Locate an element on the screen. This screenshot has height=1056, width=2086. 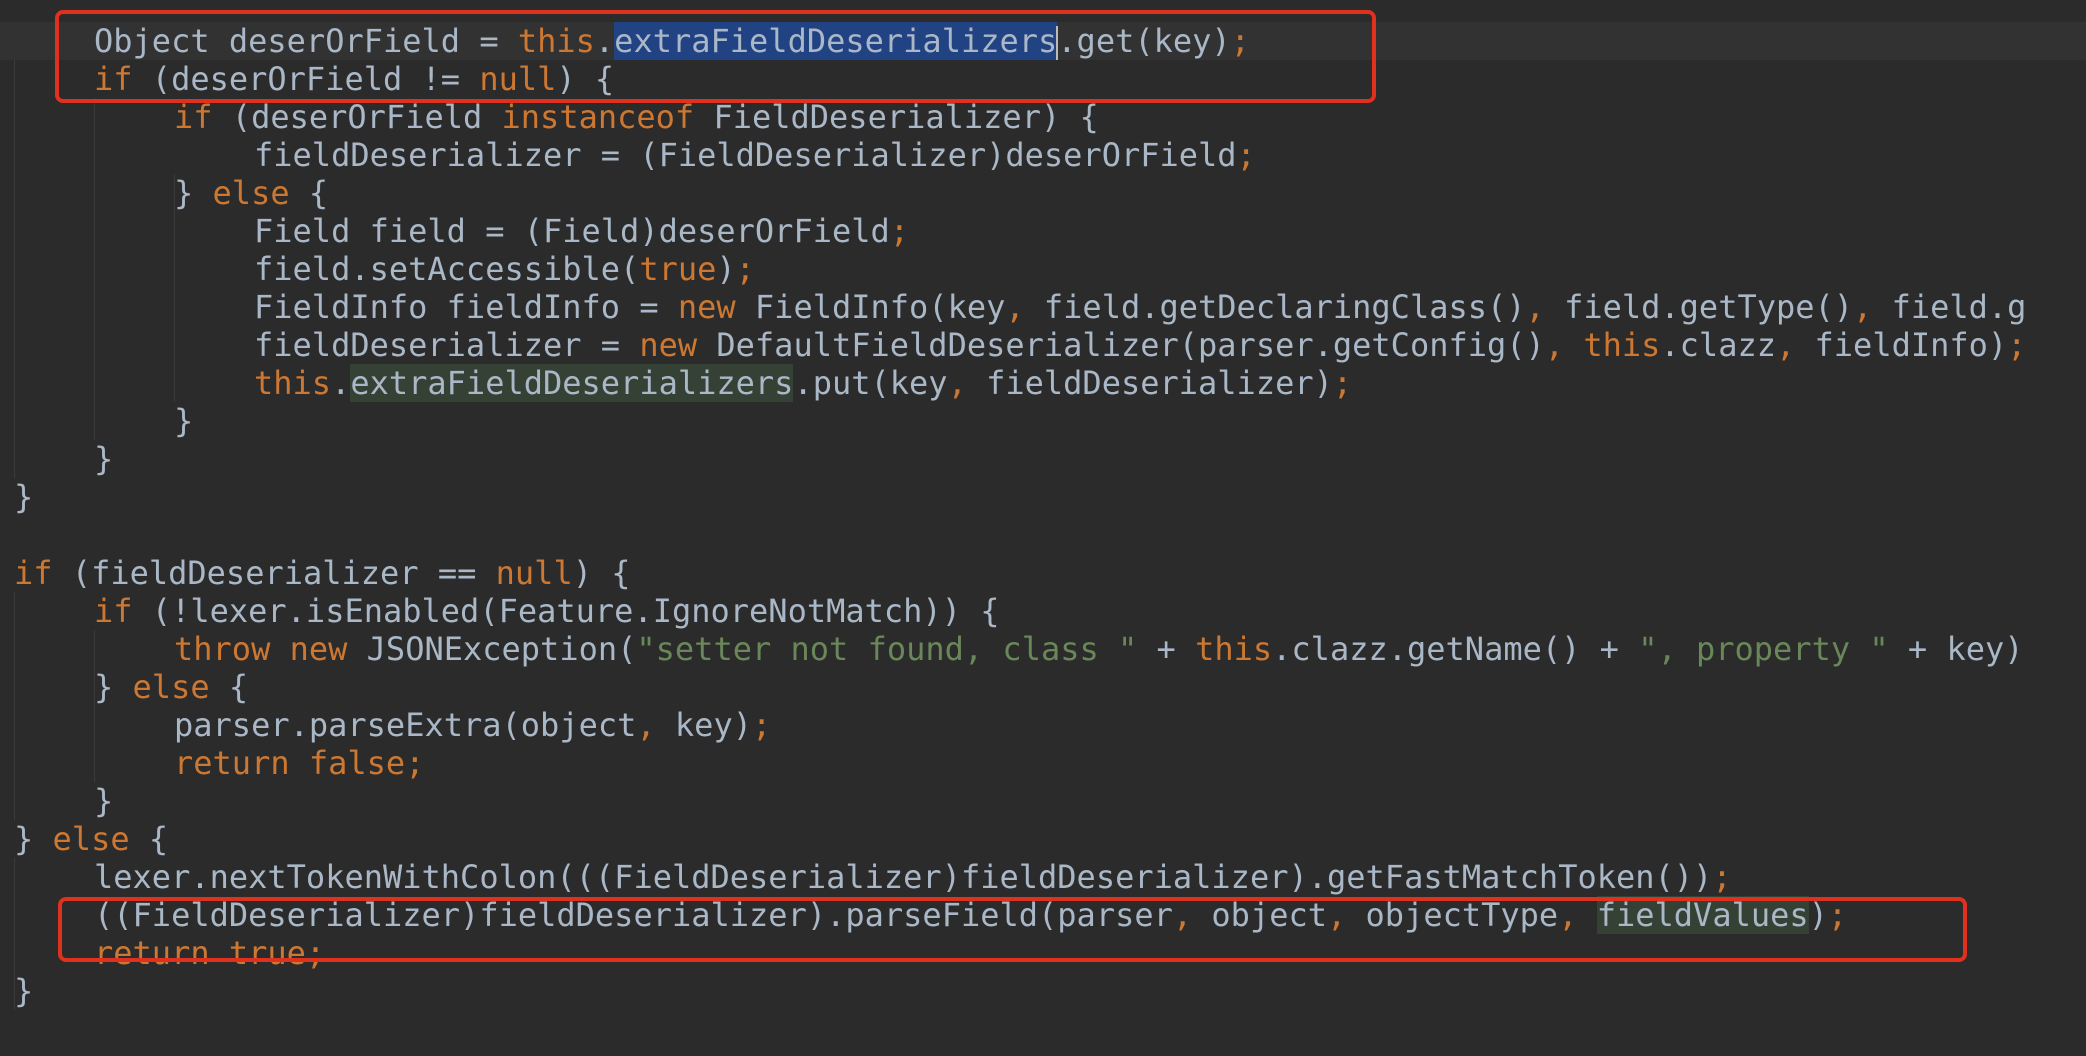
code-token: + is located at coordinates (1166, 649).